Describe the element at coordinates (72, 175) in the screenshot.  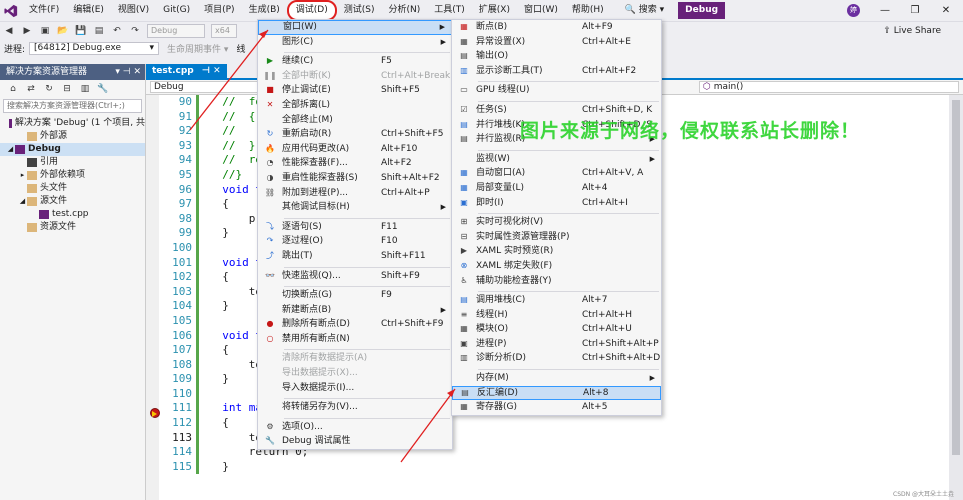
I see `tree-item: ▸ 外部依赖项` at that location.